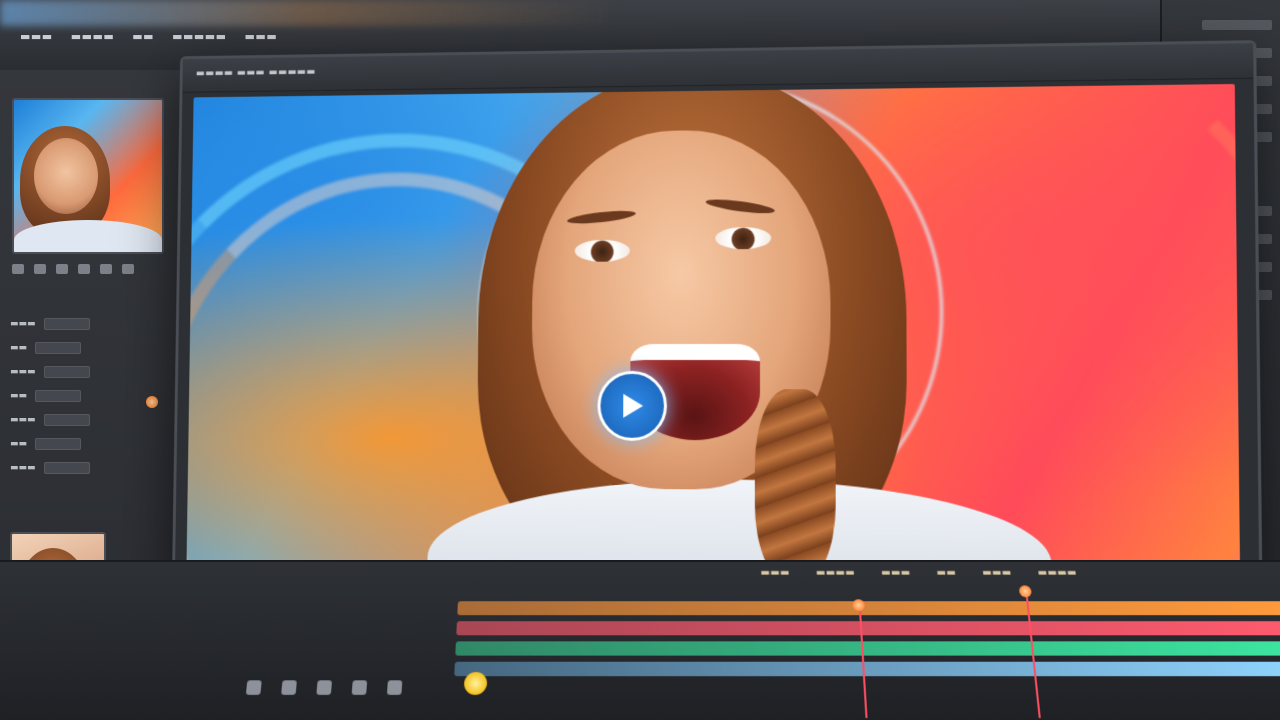  I want to click on play-button, so click(632, 405).